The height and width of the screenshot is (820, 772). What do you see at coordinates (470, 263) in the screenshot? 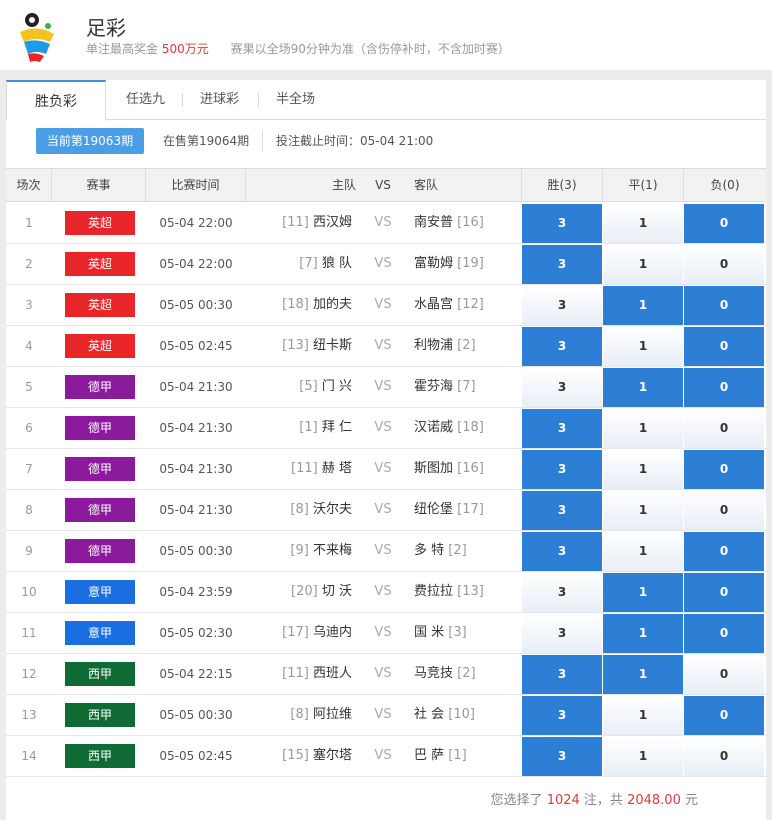
I see `away-rank: [19]` at bounding box center [470, 263].